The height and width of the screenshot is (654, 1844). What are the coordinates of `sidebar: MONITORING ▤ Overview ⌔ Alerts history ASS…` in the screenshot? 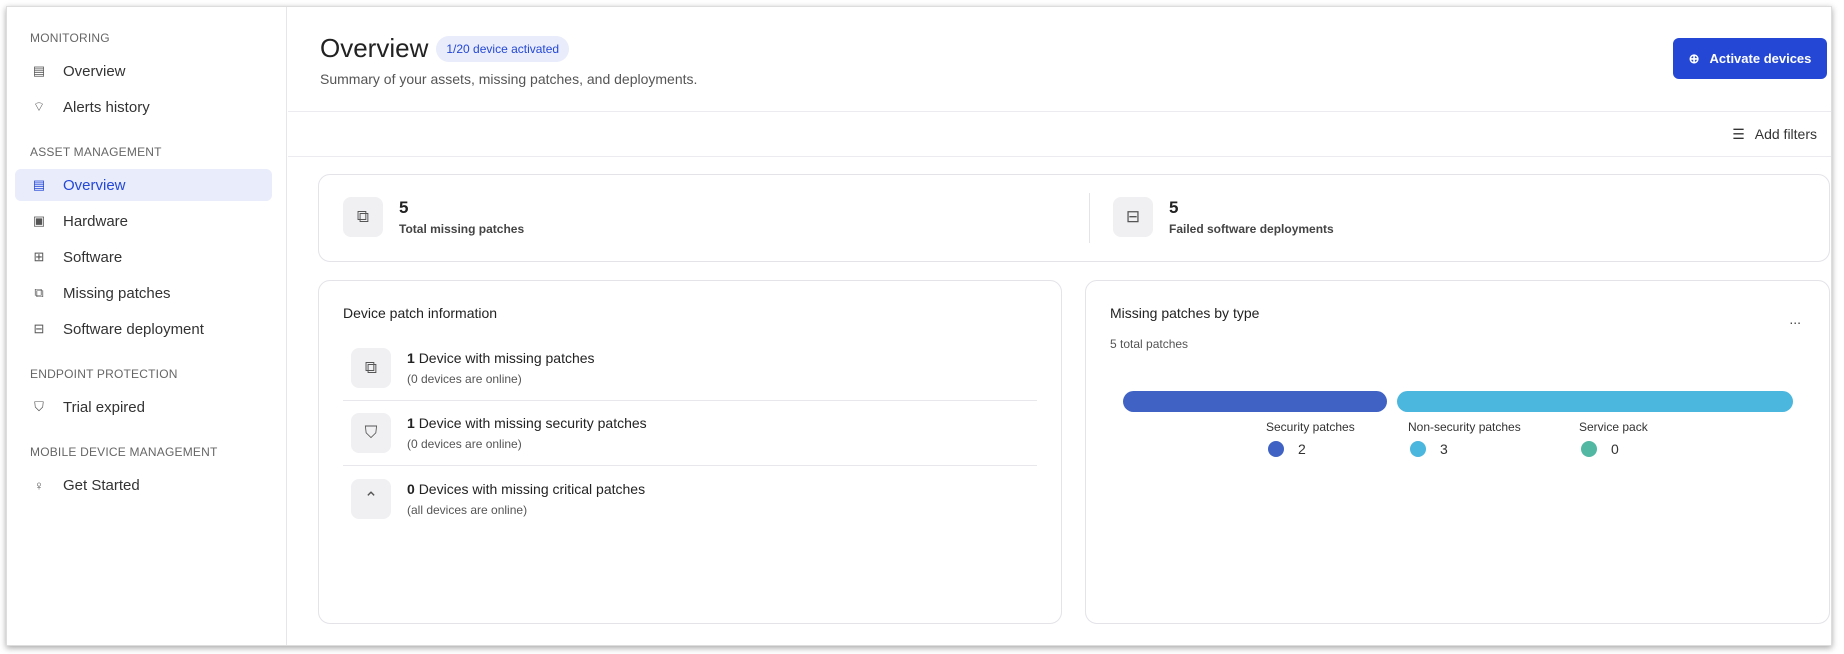 It's located at (147, 326).